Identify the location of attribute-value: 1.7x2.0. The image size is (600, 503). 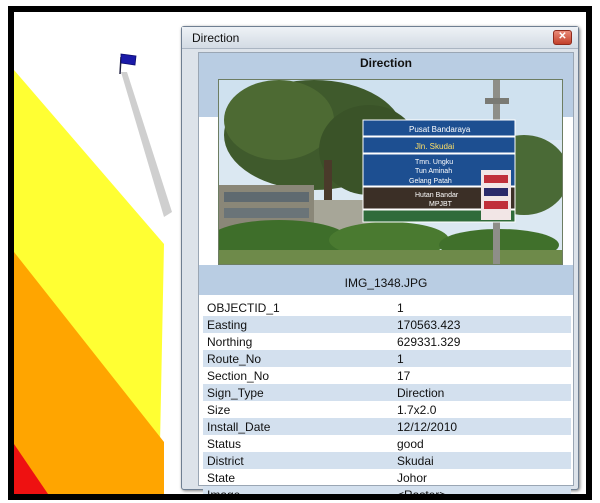
(417, 409).